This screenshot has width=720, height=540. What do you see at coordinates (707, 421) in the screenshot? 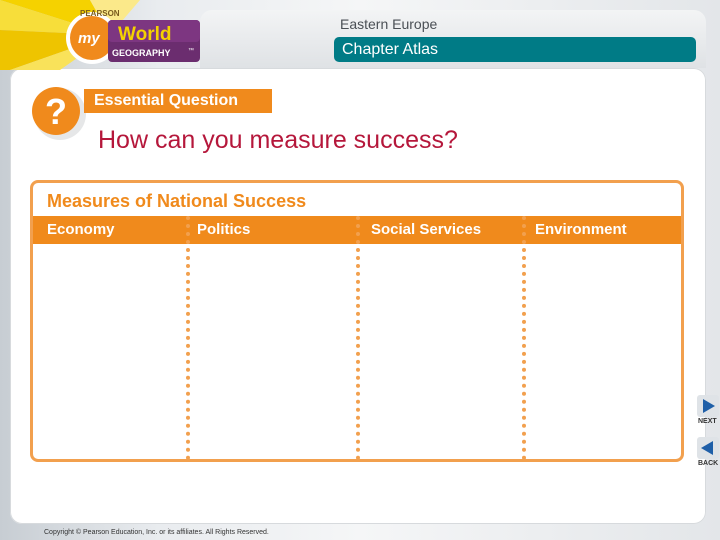
I see `next-label: NEXT` at bounding box center [707, 421].